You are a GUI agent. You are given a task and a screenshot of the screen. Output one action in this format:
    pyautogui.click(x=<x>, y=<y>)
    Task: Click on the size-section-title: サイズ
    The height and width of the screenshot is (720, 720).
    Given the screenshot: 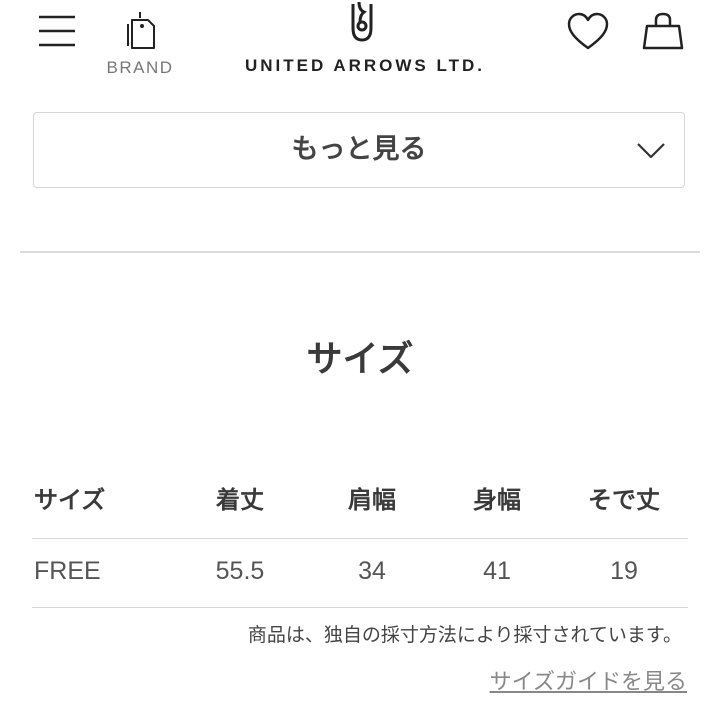 What is the action you would take?
    pyautogui.click(x=360, y=359)
    